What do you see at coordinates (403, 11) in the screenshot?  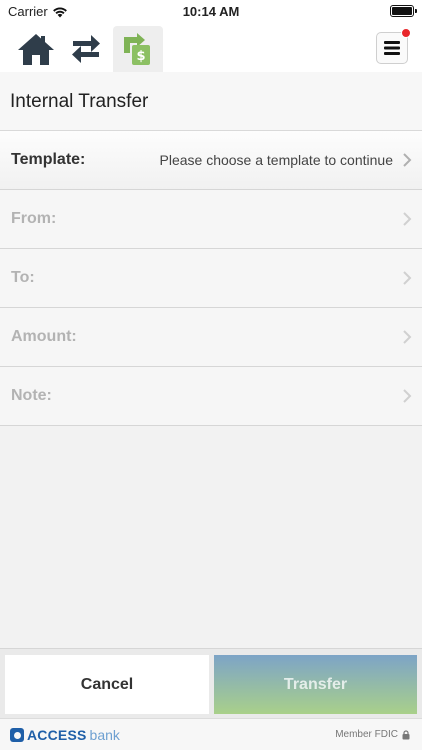 I see `battery-icon` at bounding box center [403, 11].